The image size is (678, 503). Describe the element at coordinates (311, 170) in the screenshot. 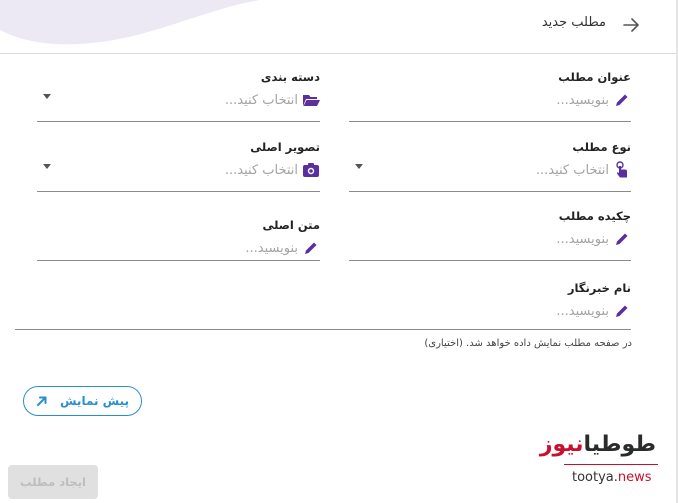

I see `camera-icon` at that location.